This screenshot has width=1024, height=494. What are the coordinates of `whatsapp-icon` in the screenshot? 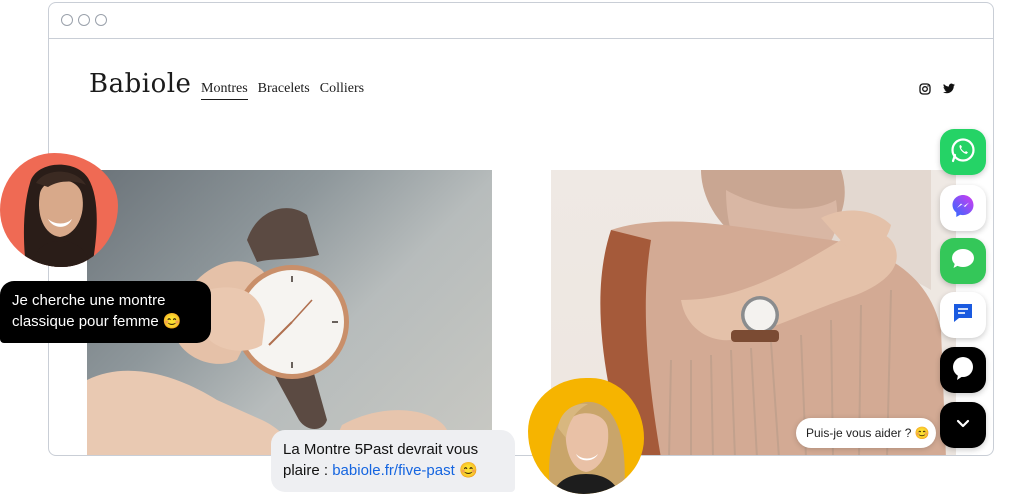 It's located at (963, 152).